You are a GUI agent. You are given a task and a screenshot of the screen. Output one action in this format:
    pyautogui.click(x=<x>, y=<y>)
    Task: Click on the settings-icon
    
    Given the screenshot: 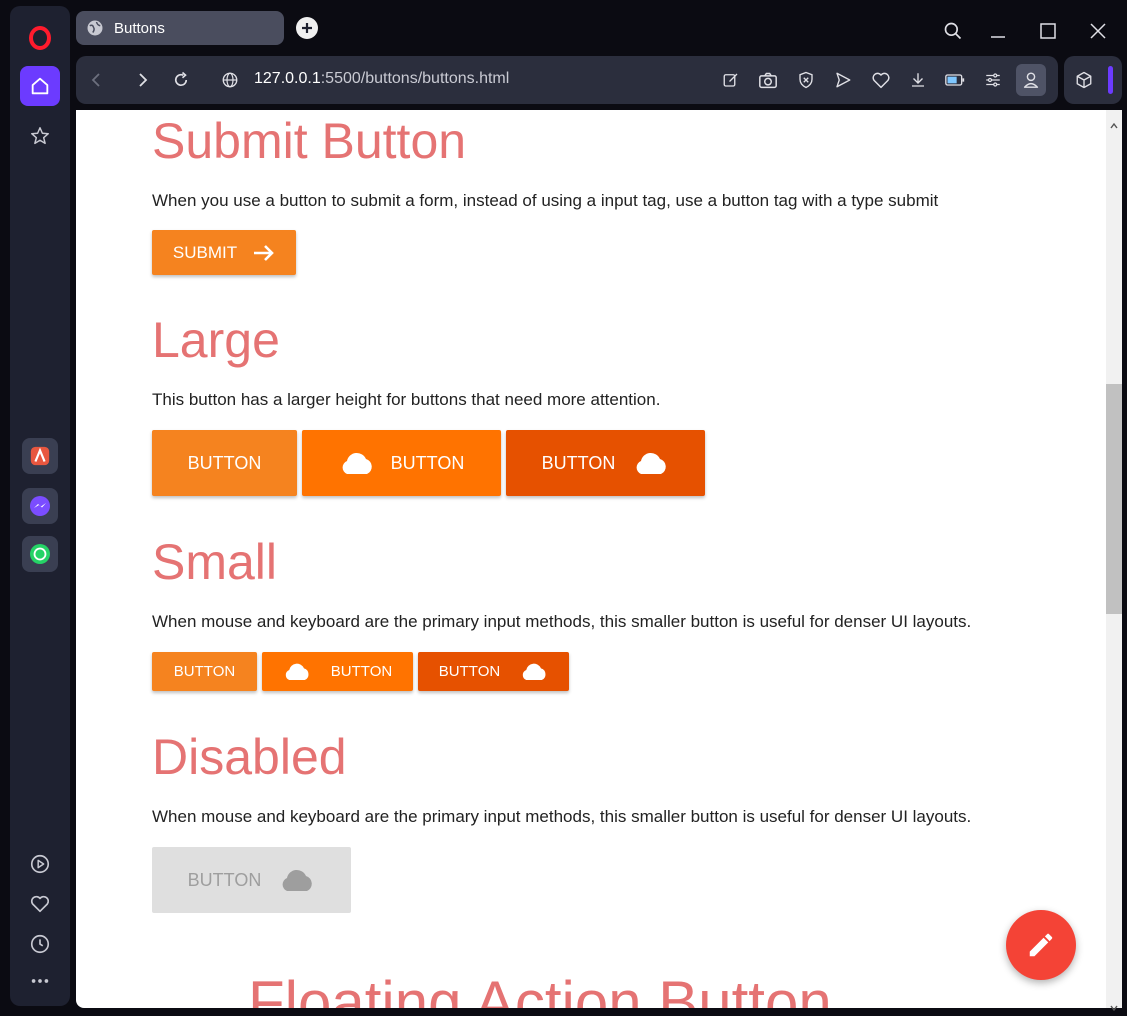 What is the action you would take?
    pyautogui.click(x=993, y=80)
    